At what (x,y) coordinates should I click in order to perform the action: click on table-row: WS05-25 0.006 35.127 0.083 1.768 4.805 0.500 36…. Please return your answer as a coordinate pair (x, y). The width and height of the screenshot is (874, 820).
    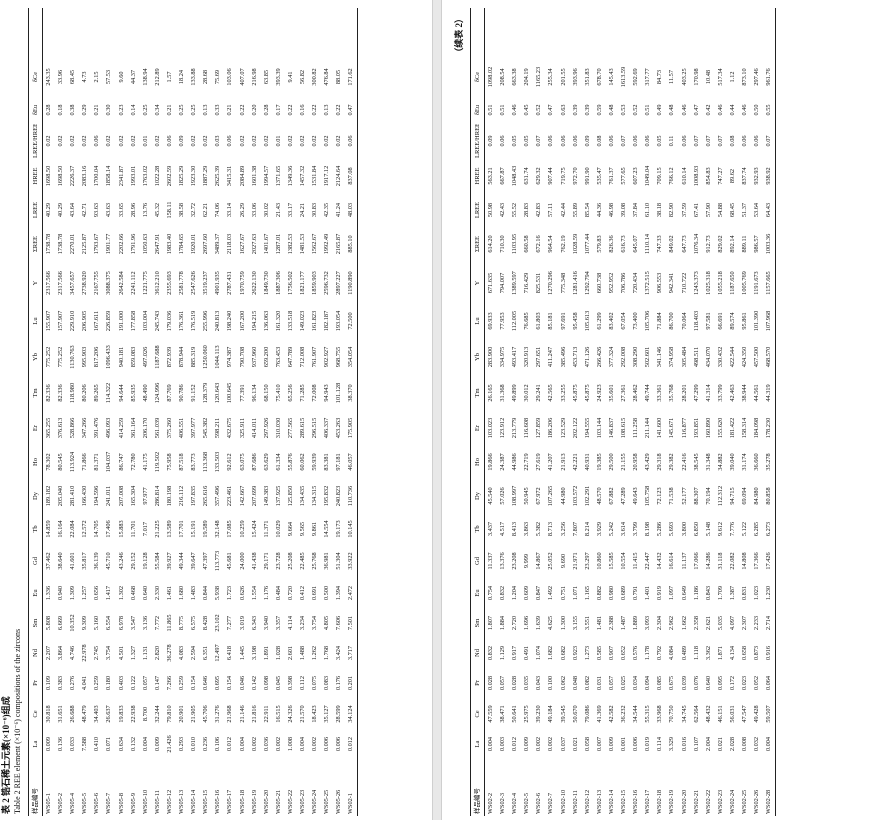
    Looking at the image, I should click on (327, 412).